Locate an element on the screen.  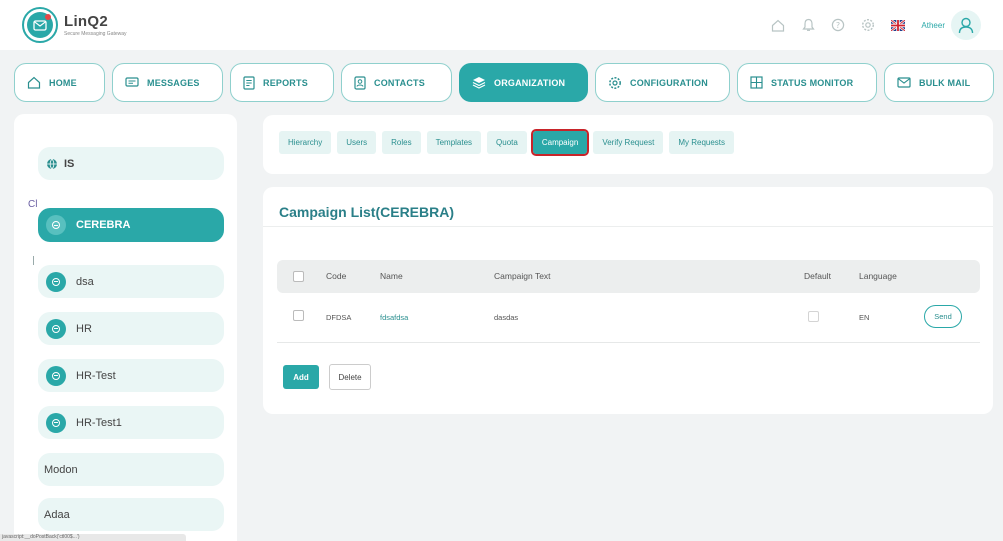
cell-code: DFDSA is located at coordinates (339, 317).